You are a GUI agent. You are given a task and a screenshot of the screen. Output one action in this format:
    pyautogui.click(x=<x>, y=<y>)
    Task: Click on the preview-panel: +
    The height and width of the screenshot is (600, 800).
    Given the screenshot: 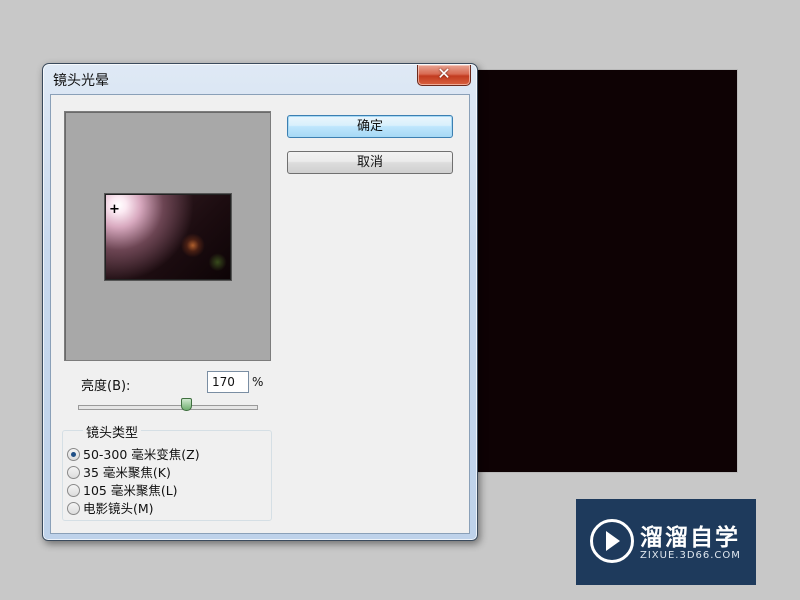 What is the action you would take?
    pyautogui.click(x=167, y=236)
    